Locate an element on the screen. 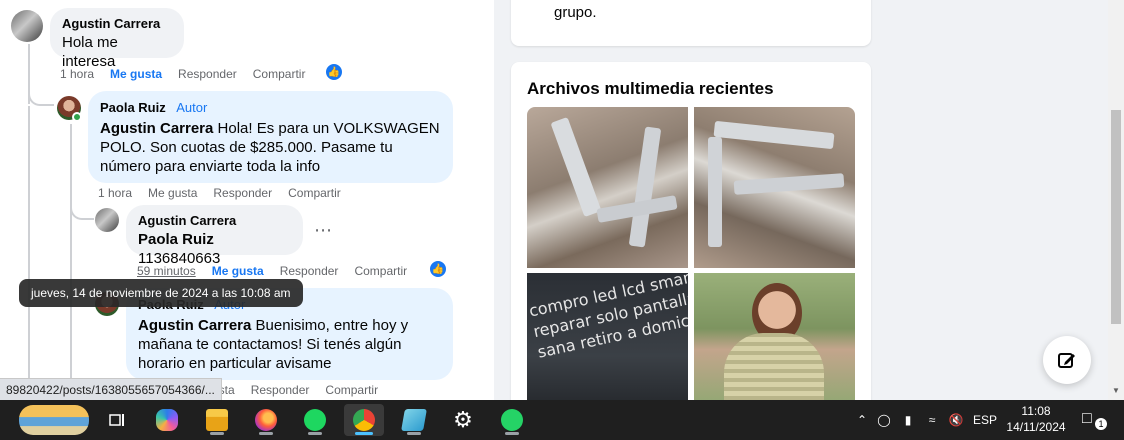  taskbar-copilot is located at coordinates (167, 420).